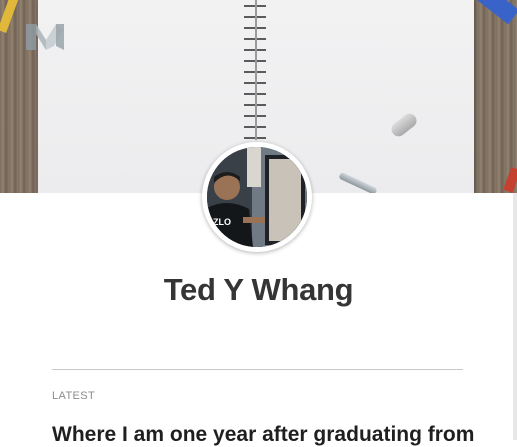  What do you see at coordinates (515, 316) in the screenshot?
I see `page-edge` at bounding box center [515, 316].